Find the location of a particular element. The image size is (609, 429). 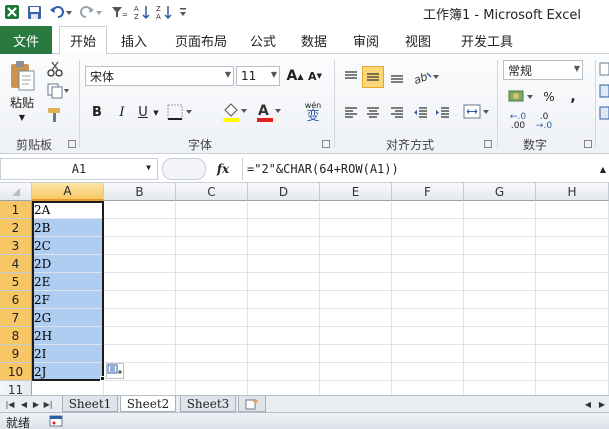

number-launcher-icon is located at coordinates (588, 144).